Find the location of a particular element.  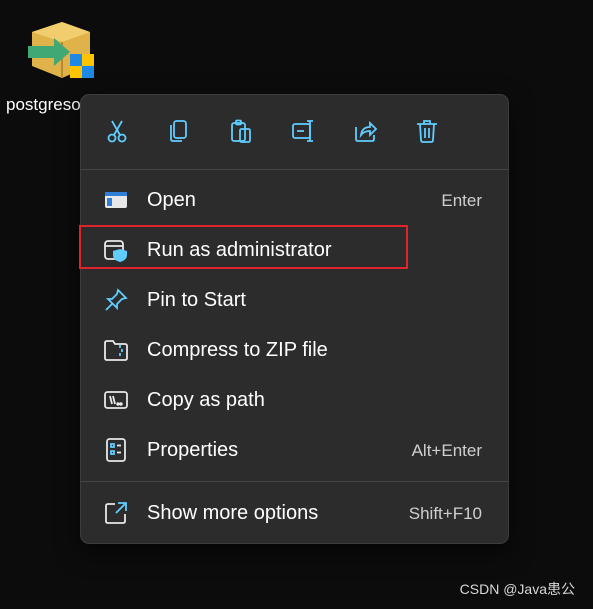

context-menu-toolbar is located at coordinates (294, 132).